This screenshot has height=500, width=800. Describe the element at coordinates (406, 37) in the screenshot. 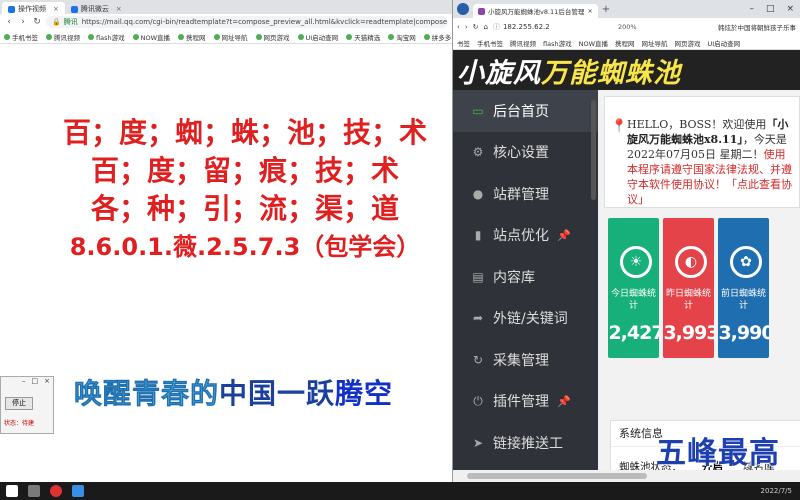

I see `bookmark-label: 淘宝网` at that location.